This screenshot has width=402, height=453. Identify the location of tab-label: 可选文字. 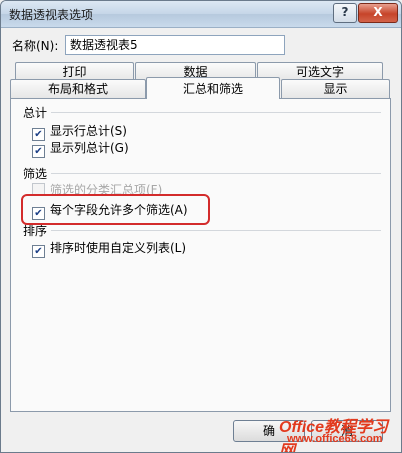
(319, 72).